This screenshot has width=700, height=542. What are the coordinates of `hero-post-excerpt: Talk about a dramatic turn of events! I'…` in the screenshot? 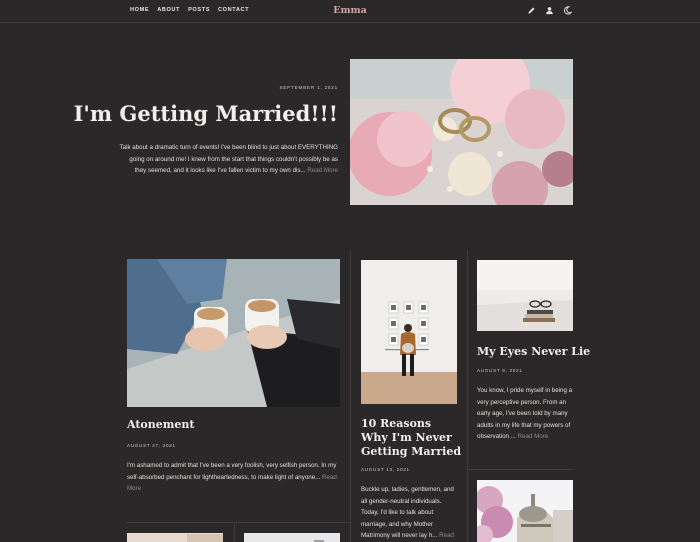 It's located at (228, 159).